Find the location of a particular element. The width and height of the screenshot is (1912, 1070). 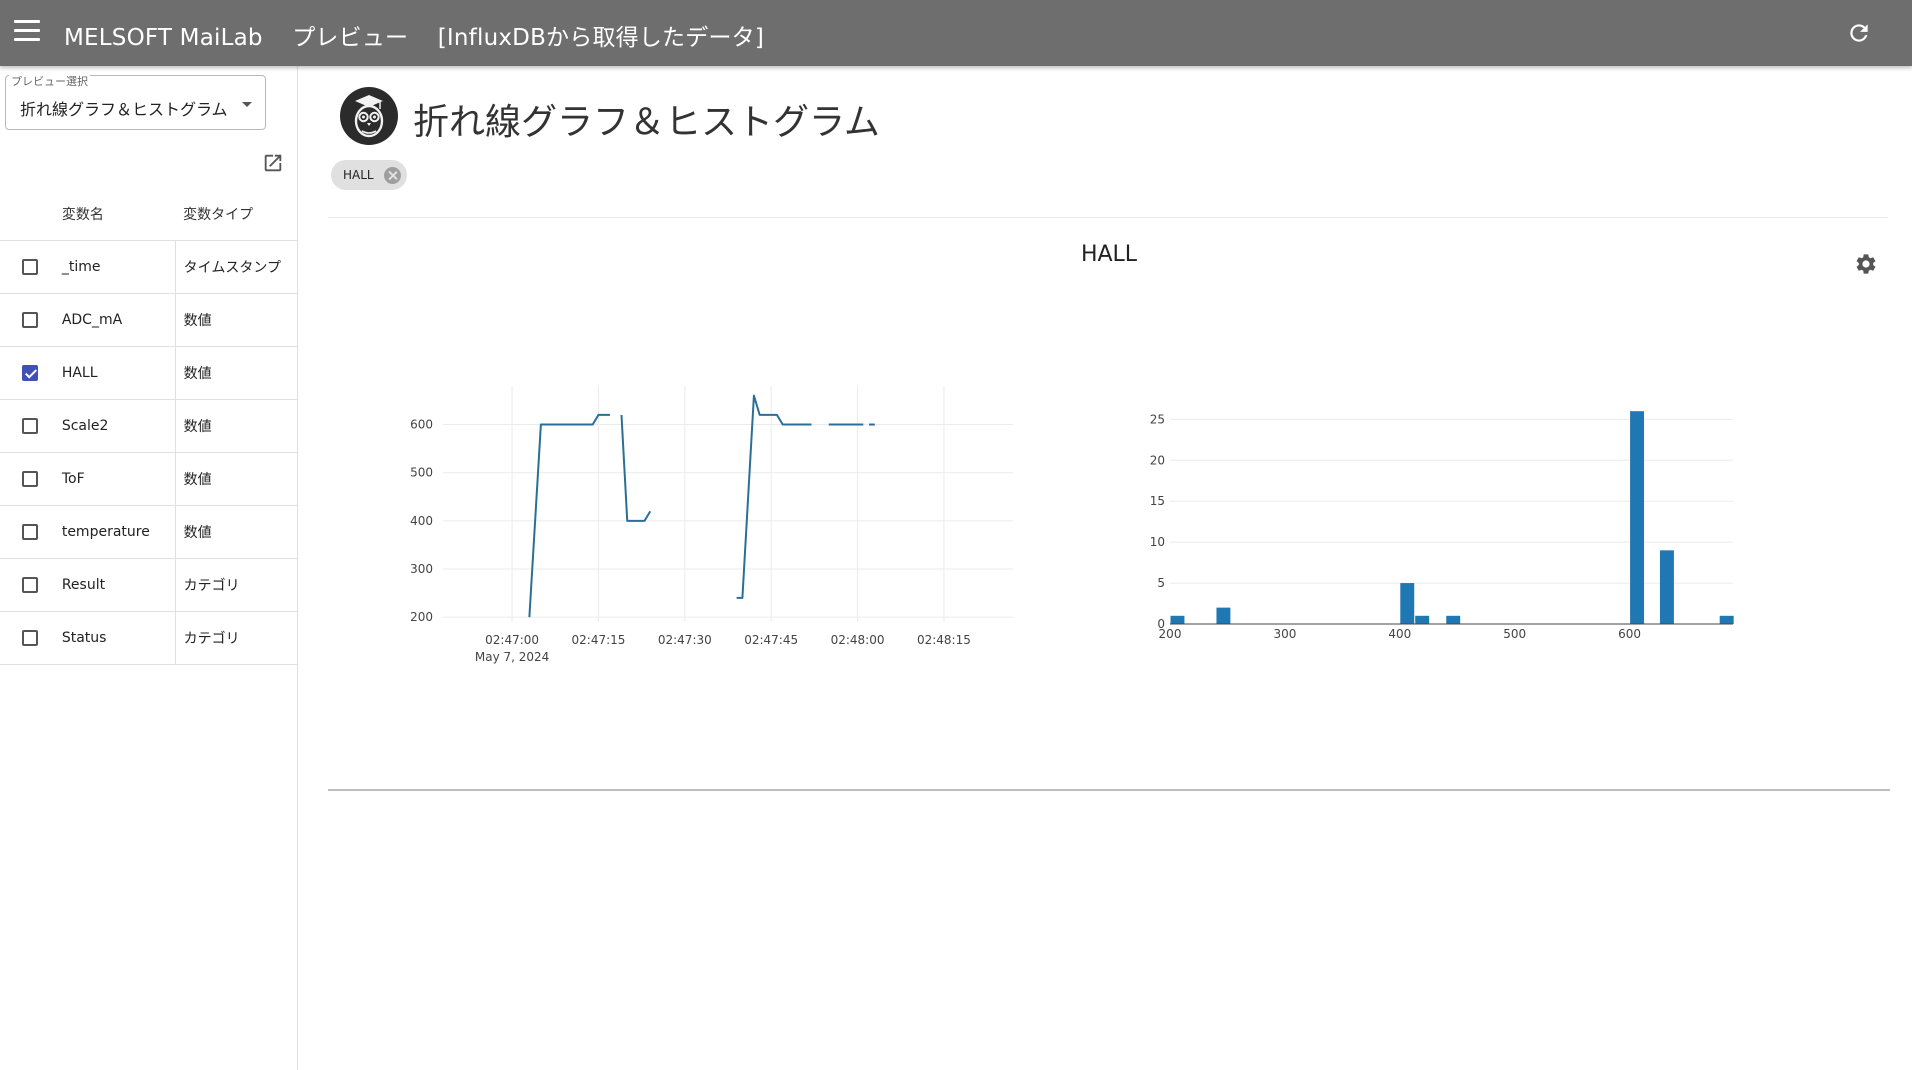

y-tick-label: 20 is located at coordinates (1157, 460).